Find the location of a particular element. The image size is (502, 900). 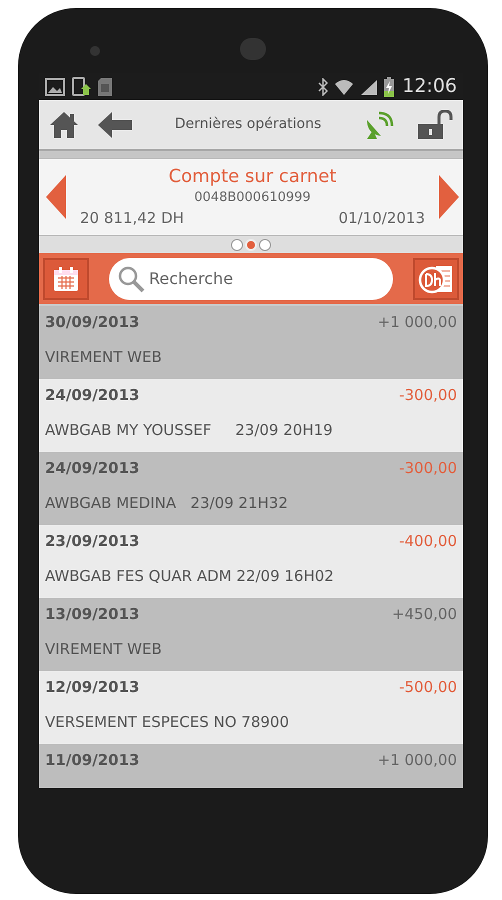

image-icon is located at coordinates (55, 87).